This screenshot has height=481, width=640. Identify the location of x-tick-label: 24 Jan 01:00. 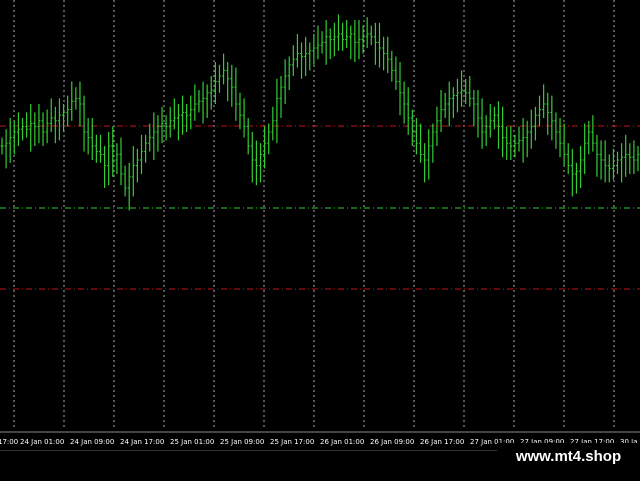
(42, 442).